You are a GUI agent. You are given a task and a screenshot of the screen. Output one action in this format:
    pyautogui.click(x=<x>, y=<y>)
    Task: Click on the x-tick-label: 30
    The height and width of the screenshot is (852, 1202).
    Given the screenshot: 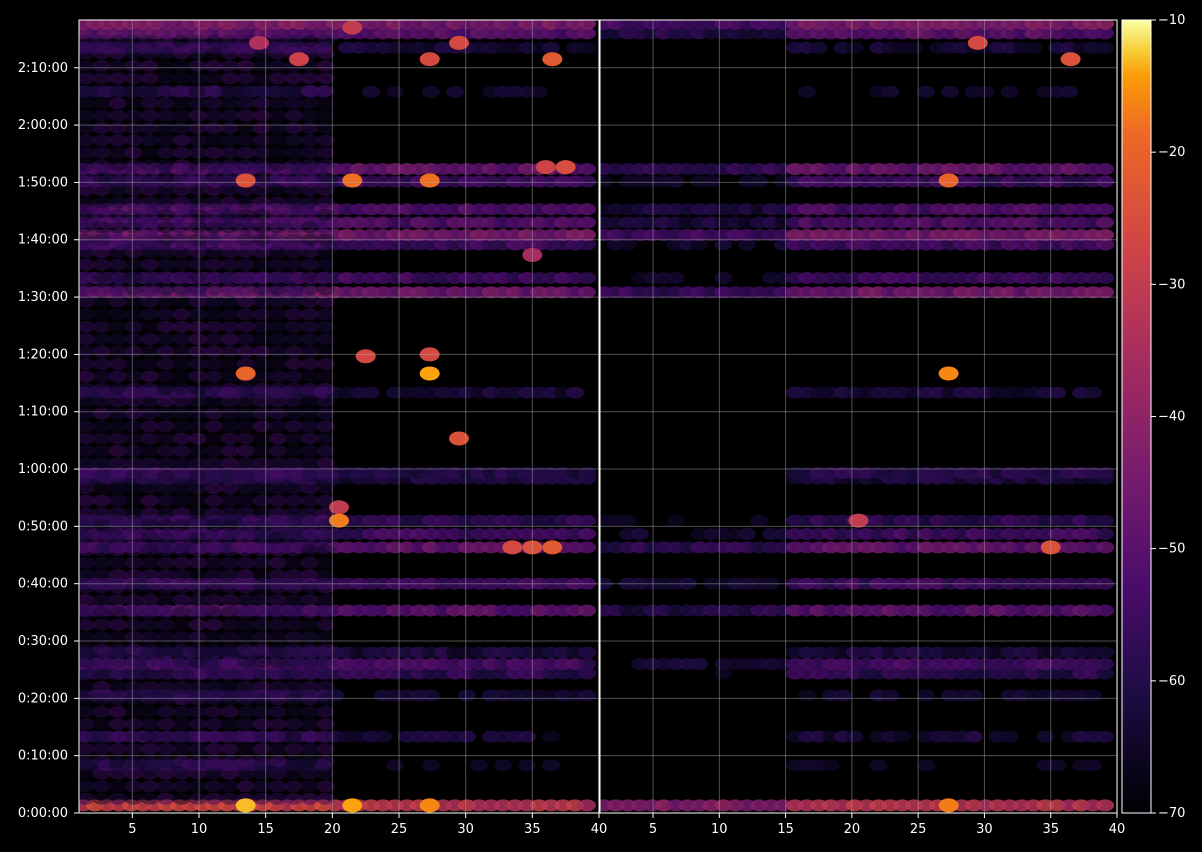 What is the action you would take?
    pyautogui.click(x=465, y=829)
    